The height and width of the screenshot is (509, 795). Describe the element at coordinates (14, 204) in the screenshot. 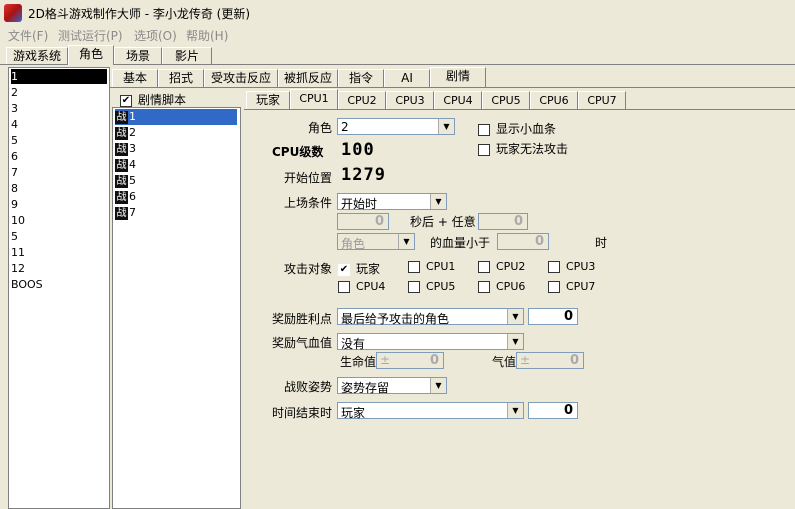

I see `list-item: 9` at that location.